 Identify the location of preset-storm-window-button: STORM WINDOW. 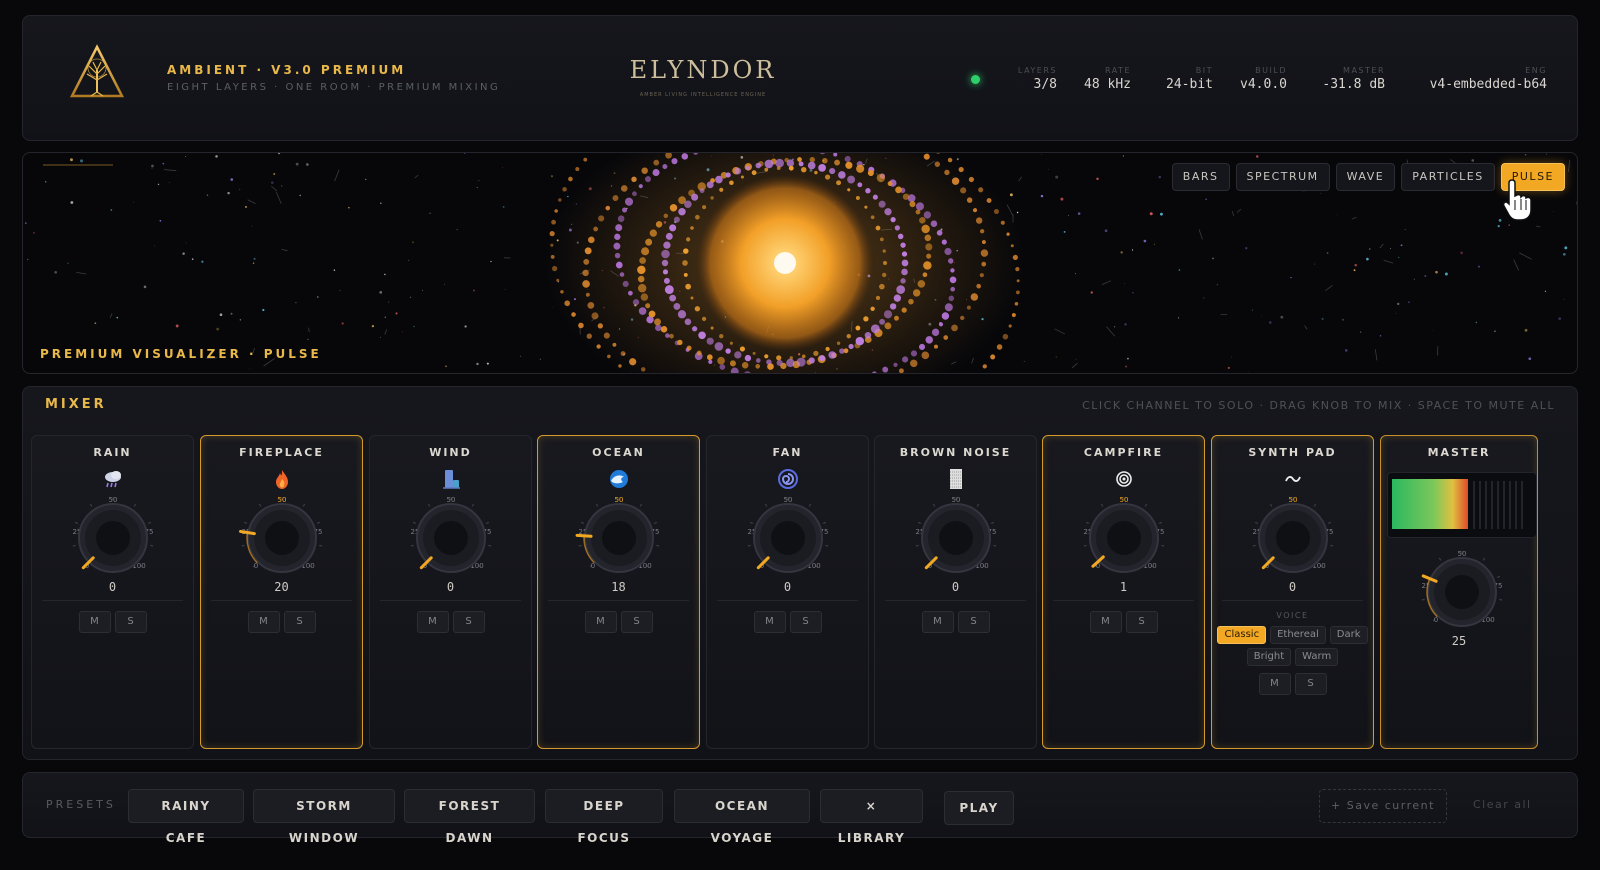
(324, 817).